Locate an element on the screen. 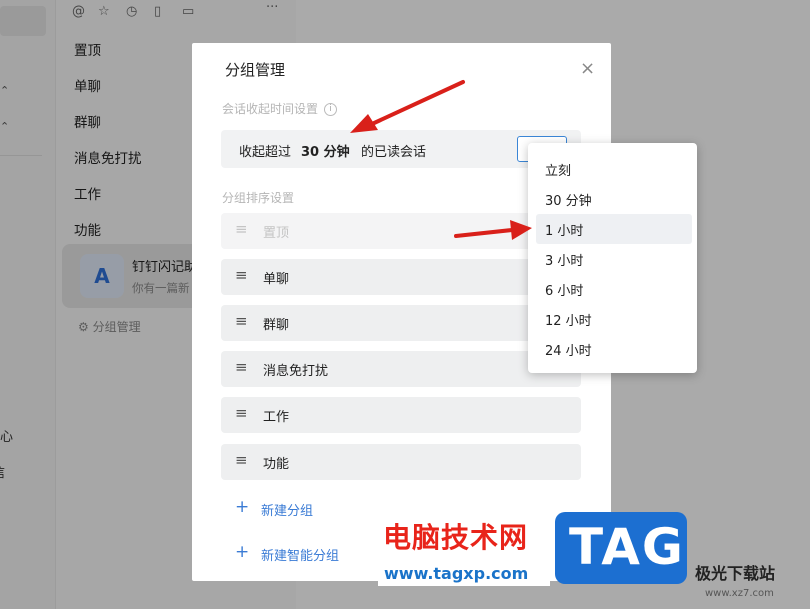 This screenshot has height=609, width=810. watermark-url-box: www.tagxp.com is located at coordinates (464, 574).